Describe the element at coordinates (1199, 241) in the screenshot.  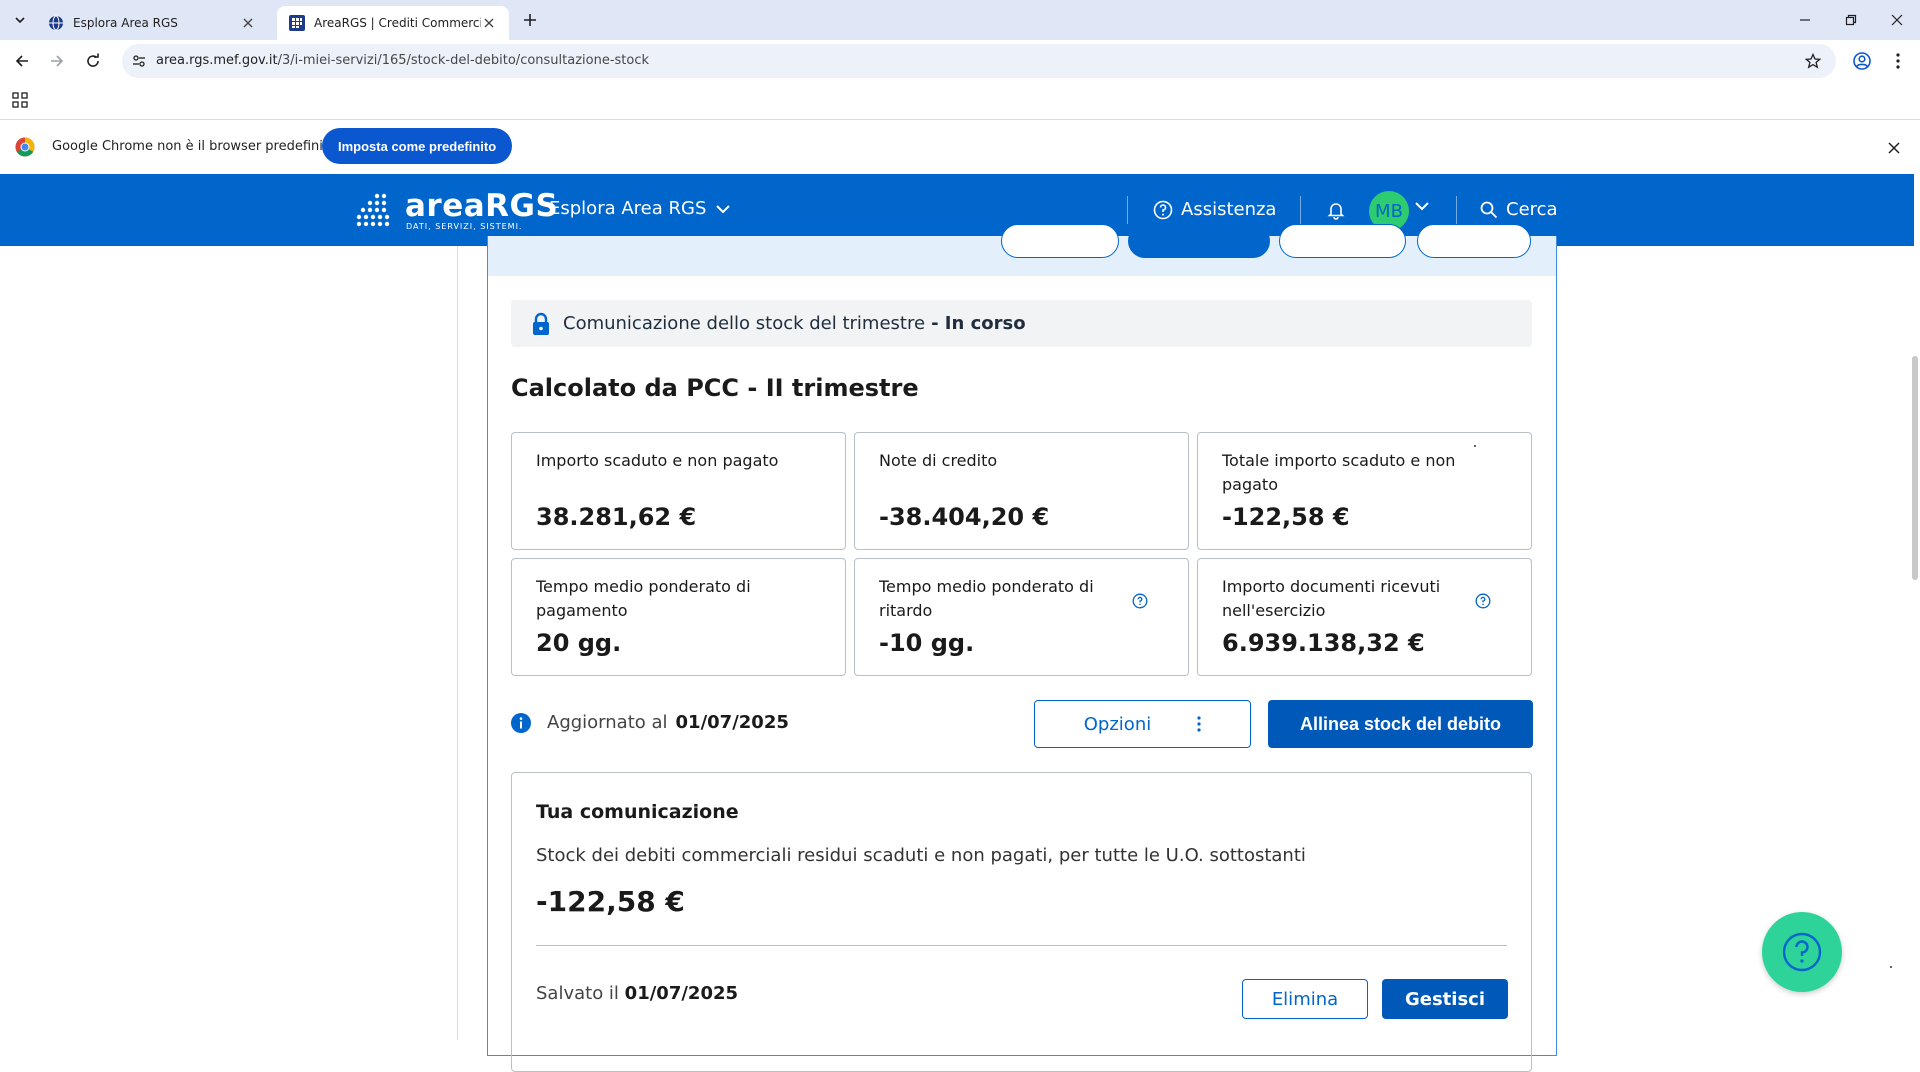
I see `period-pill-active` at that location.